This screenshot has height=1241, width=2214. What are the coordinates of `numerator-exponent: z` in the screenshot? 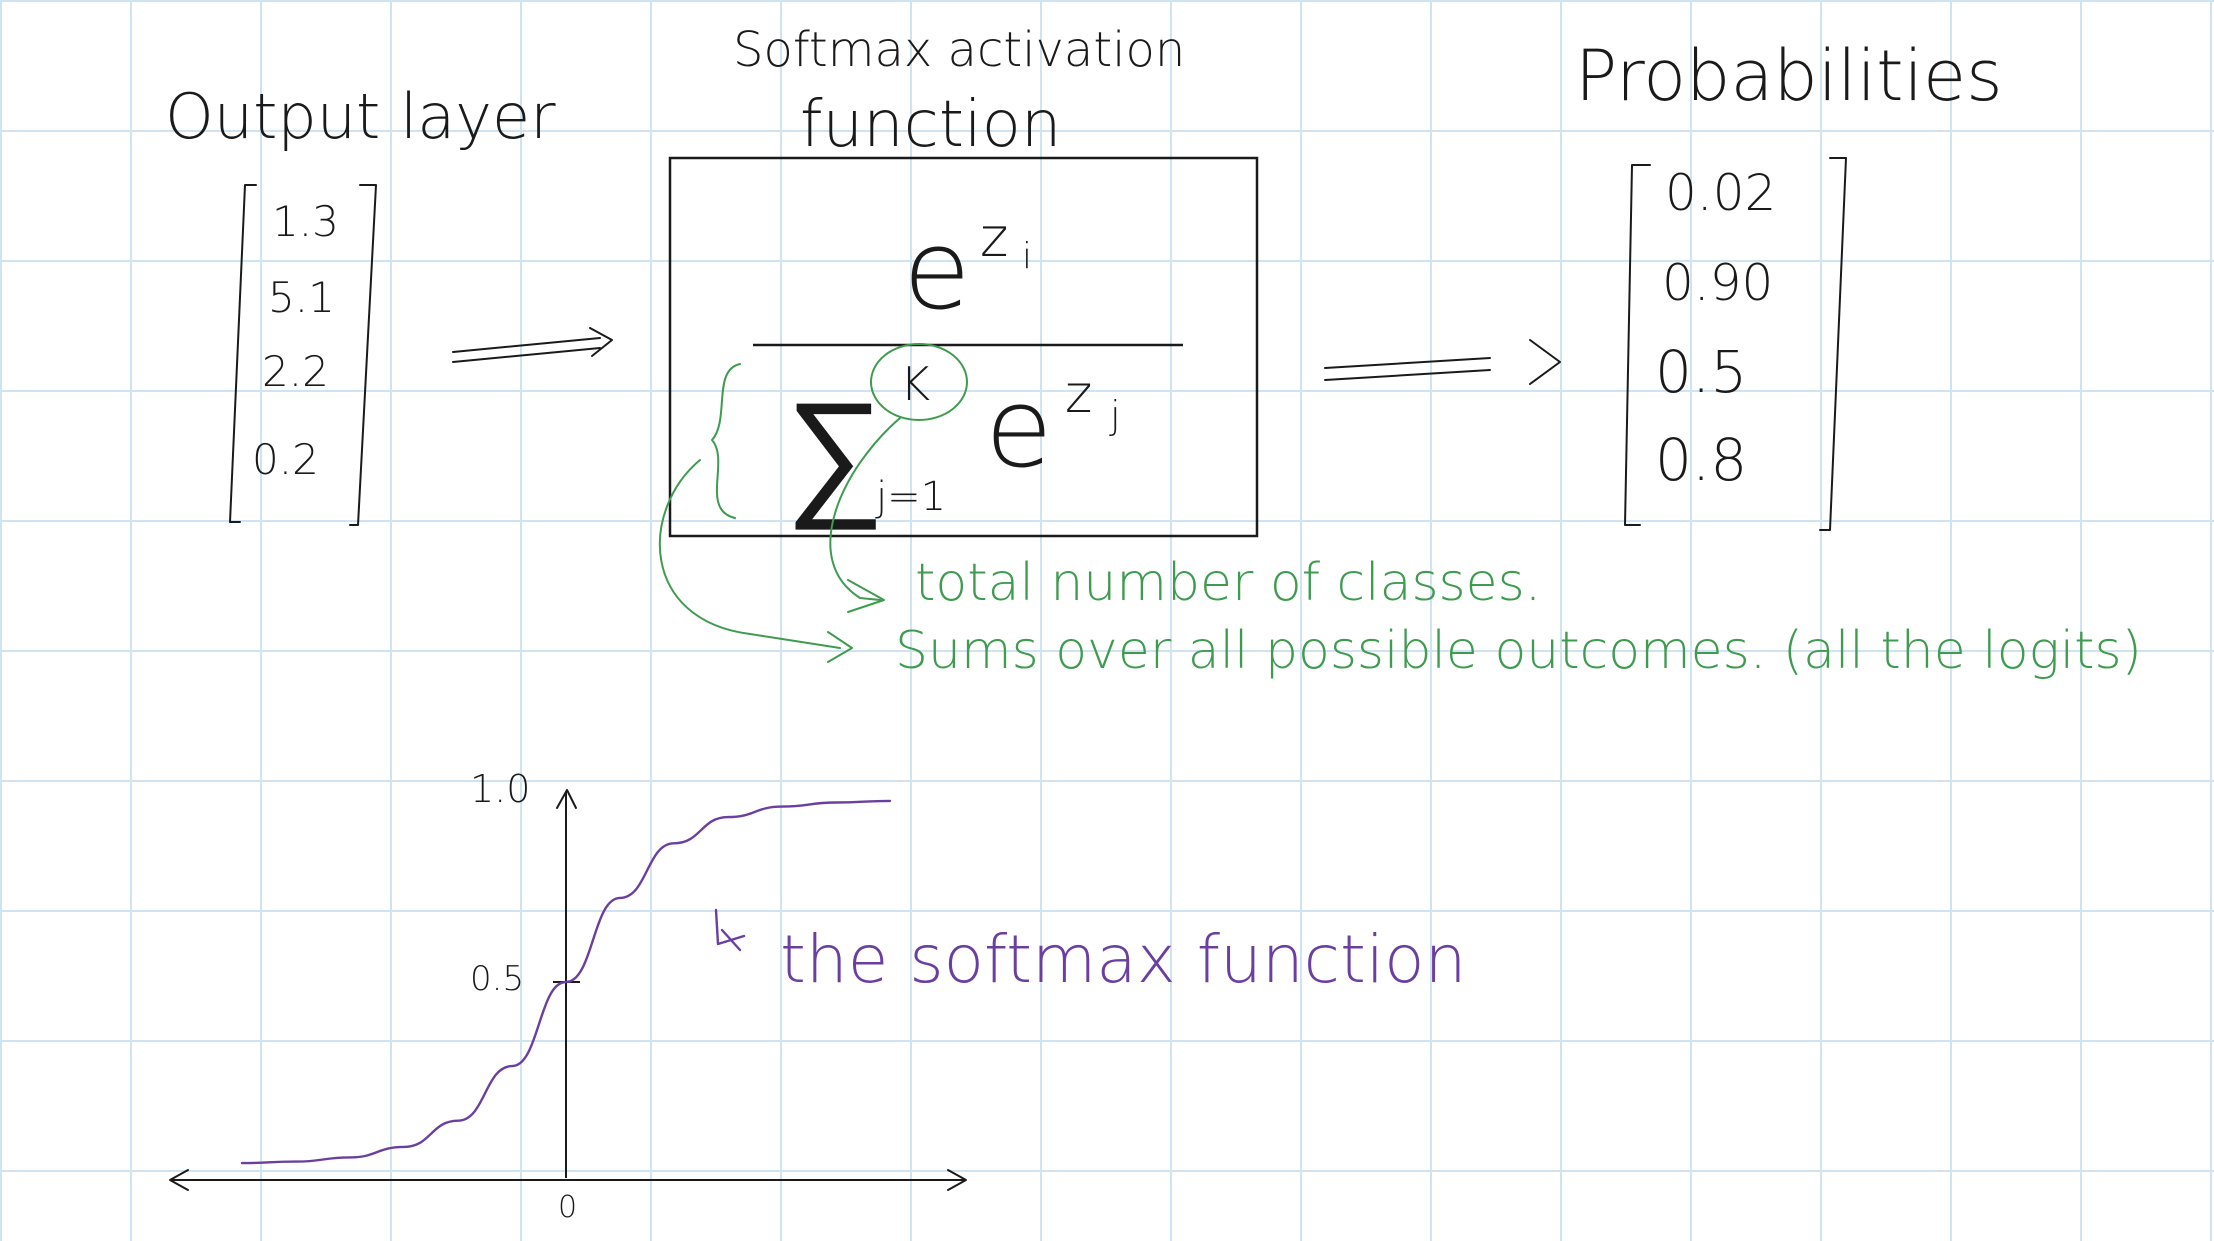 It's located at (994, 237).